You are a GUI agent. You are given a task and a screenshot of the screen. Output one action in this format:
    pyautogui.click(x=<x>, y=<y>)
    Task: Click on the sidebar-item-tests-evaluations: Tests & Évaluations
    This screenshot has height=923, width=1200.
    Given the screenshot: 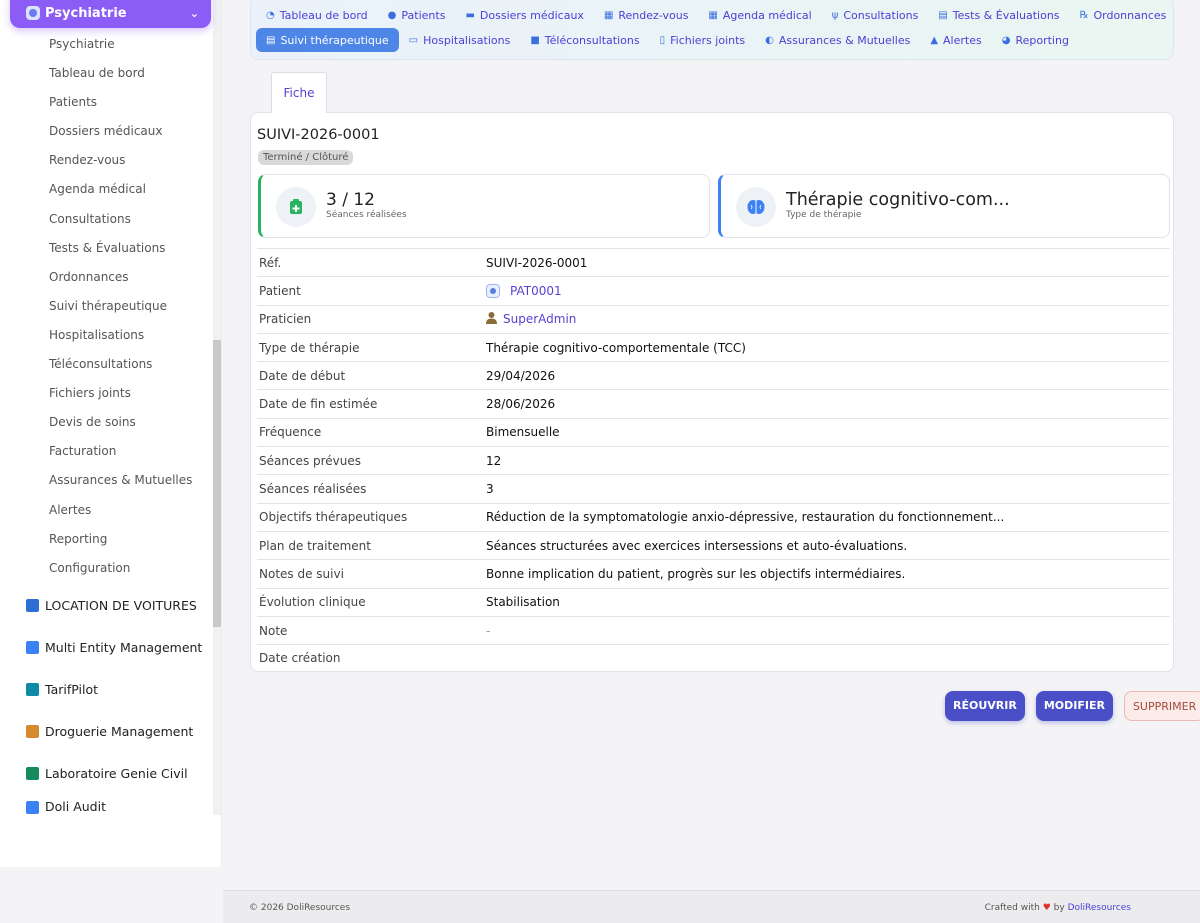 What is the action you would take?
    pyautogui.click(x=106, y=248)
    